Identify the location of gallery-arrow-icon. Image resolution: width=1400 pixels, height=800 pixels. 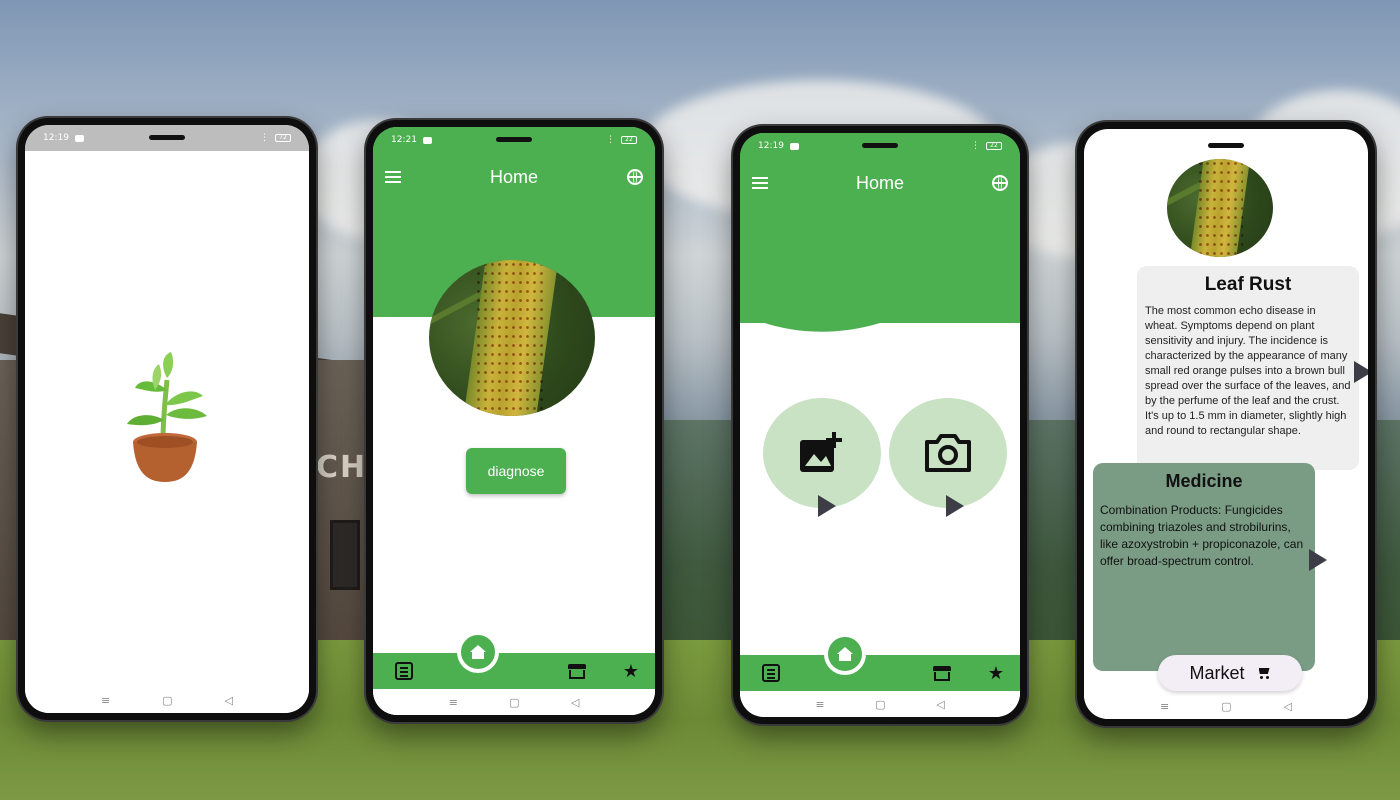
(827, 506).